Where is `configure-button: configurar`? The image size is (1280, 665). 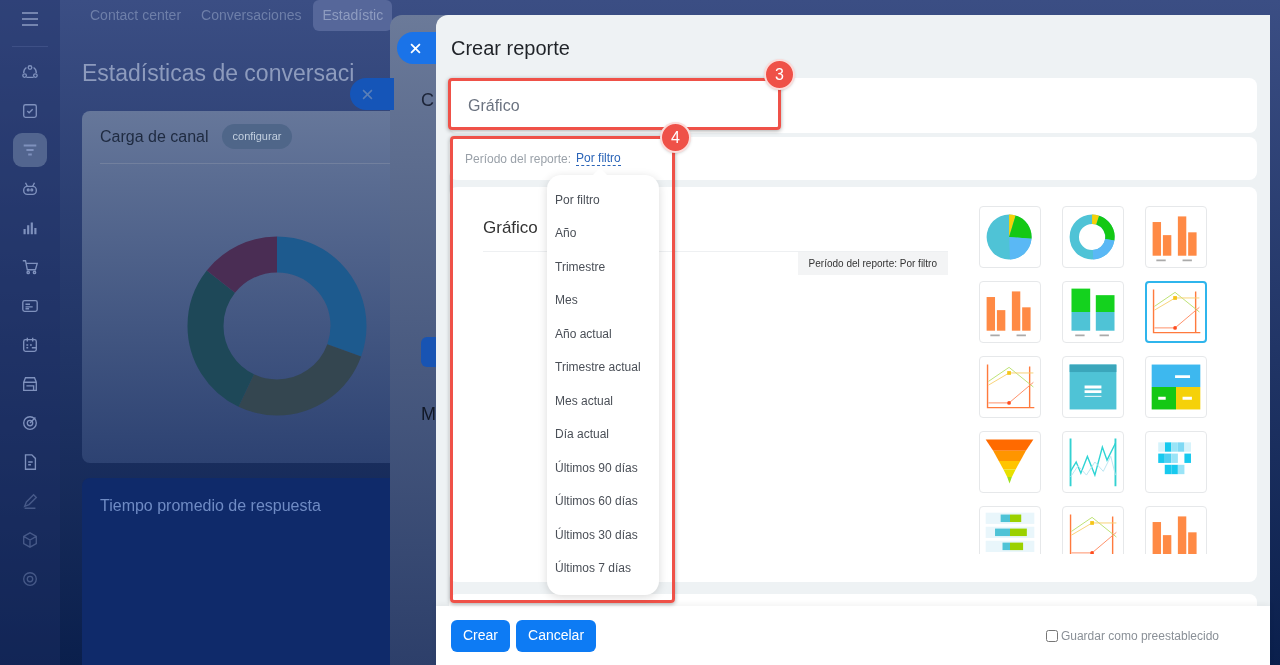 configure-button: configurar is located at coordinates (257, 136).